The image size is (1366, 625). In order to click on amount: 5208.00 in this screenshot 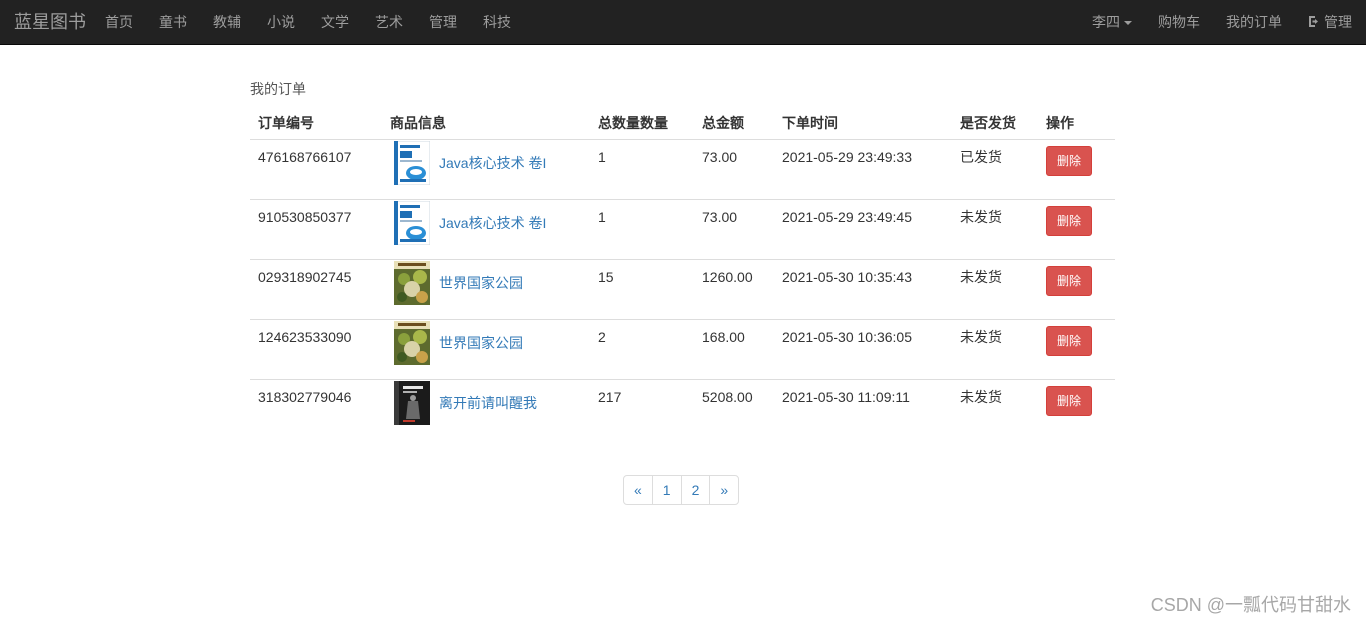, I will do `click(734, 408)`.